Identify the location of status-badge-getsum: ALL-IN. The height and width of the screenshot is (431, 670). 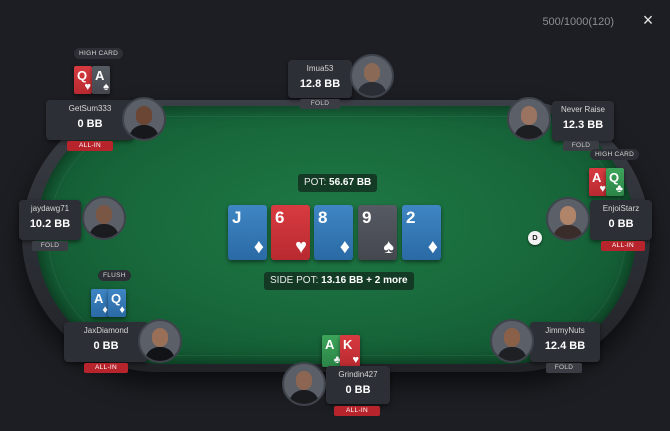
(90, 146).